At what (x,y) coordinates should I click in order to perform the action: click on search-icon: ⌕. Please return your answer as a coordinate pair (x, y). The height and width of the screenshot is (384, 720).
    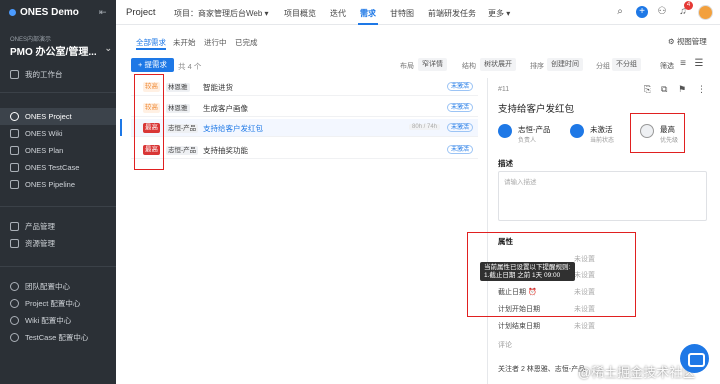
    Looking at the image, I should click on (620, 12).